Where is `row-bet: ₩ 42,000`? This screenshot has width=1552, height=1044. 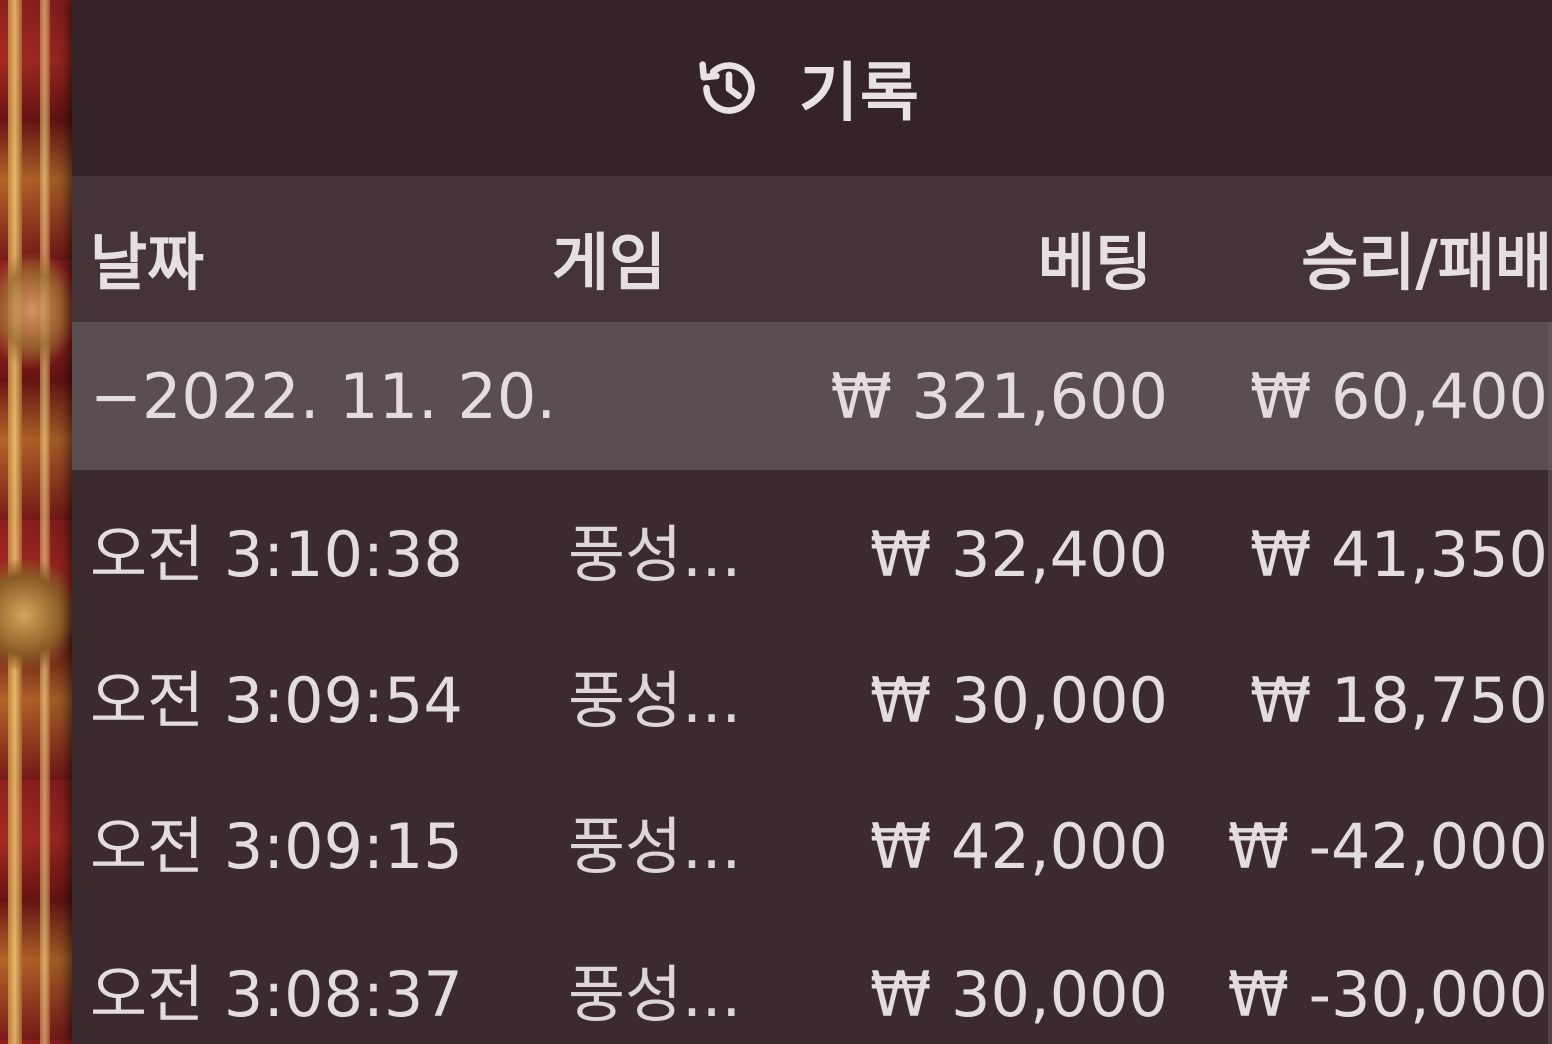
row-bet: ₩ 42,000 is located at coordinates (1019, 846).